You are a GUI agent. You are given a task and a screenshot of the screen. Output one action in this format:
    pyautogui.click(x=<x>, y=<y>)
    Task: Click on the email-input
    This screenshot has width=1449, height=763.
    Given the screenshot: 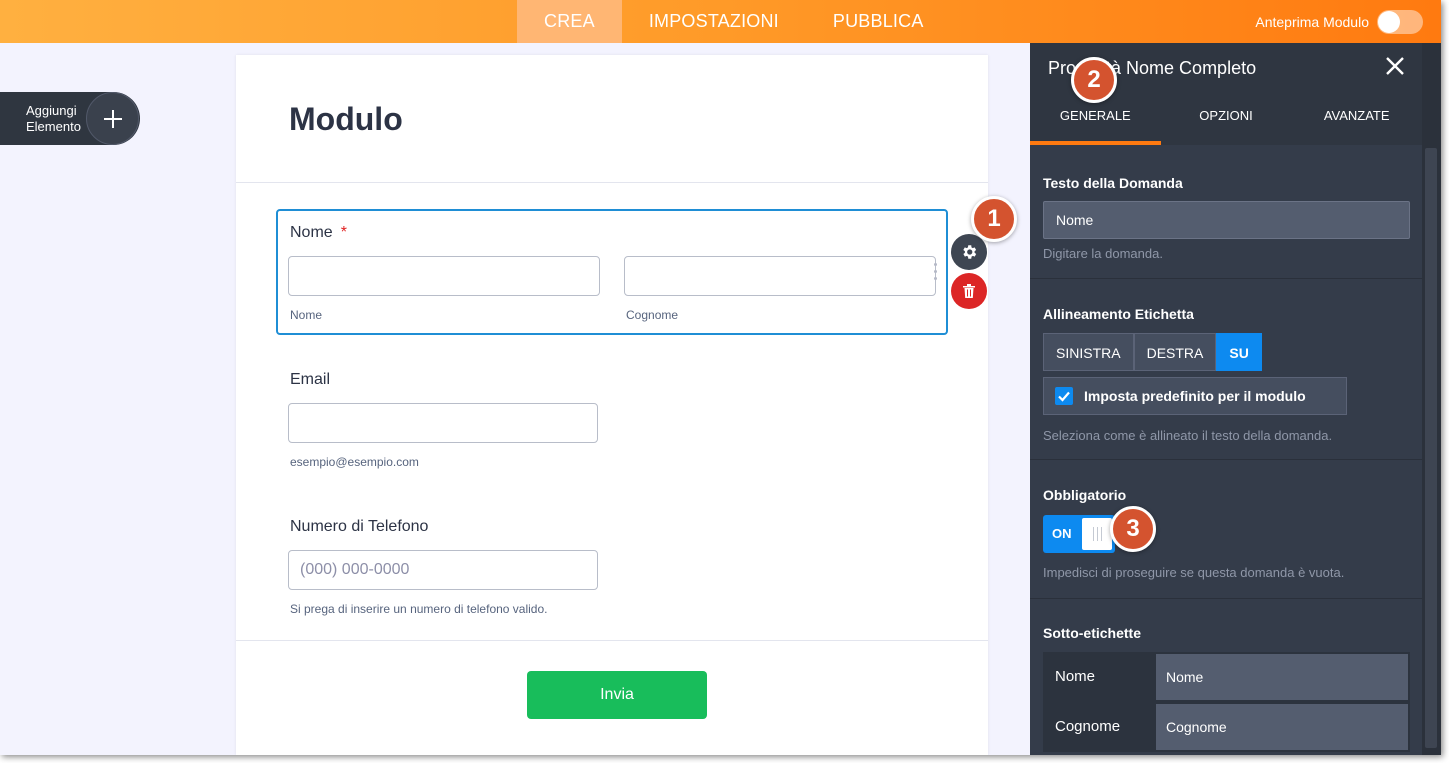 What is the action you would take?
    pyautogui.click(x=443, y=423)
    